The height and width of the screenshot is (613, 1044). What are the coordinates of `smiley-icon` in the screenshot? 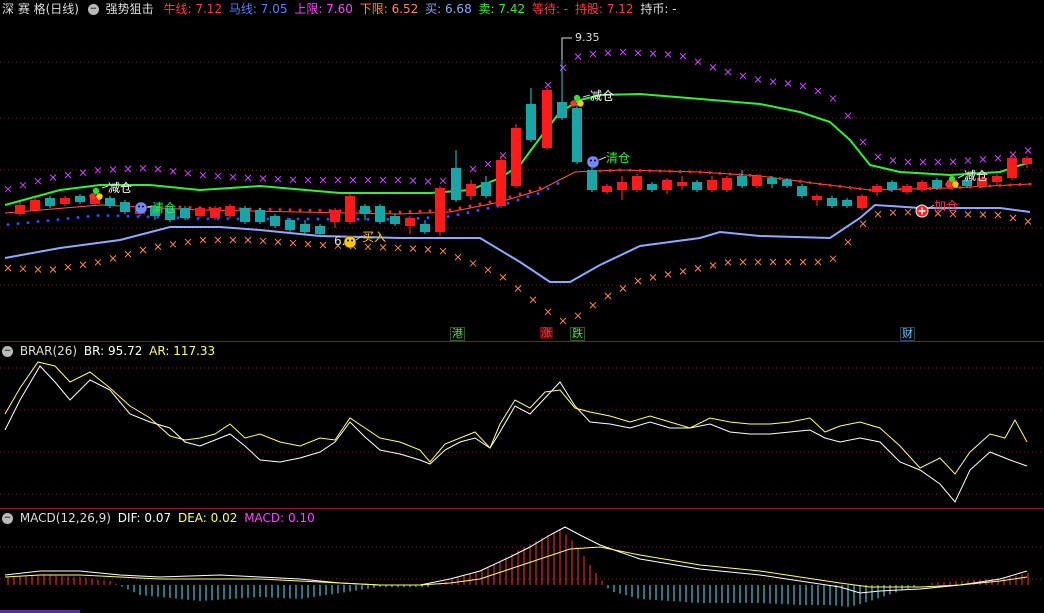 It's located at (348, 240).